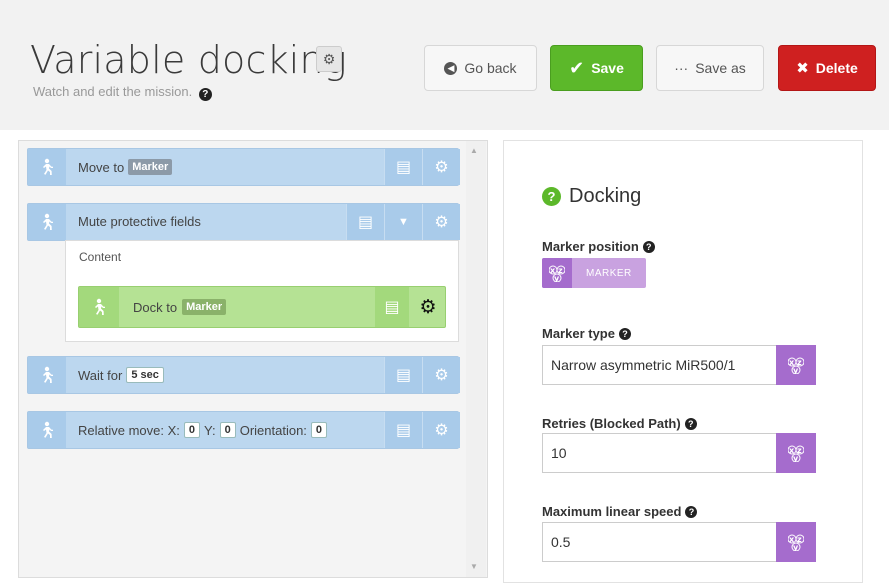 The image size is (889, 583). Describe the element at coordinates (679, 365) in the screenshot. I see `marker-type-field: Narrow asymmetric MiR500/1` at that location.